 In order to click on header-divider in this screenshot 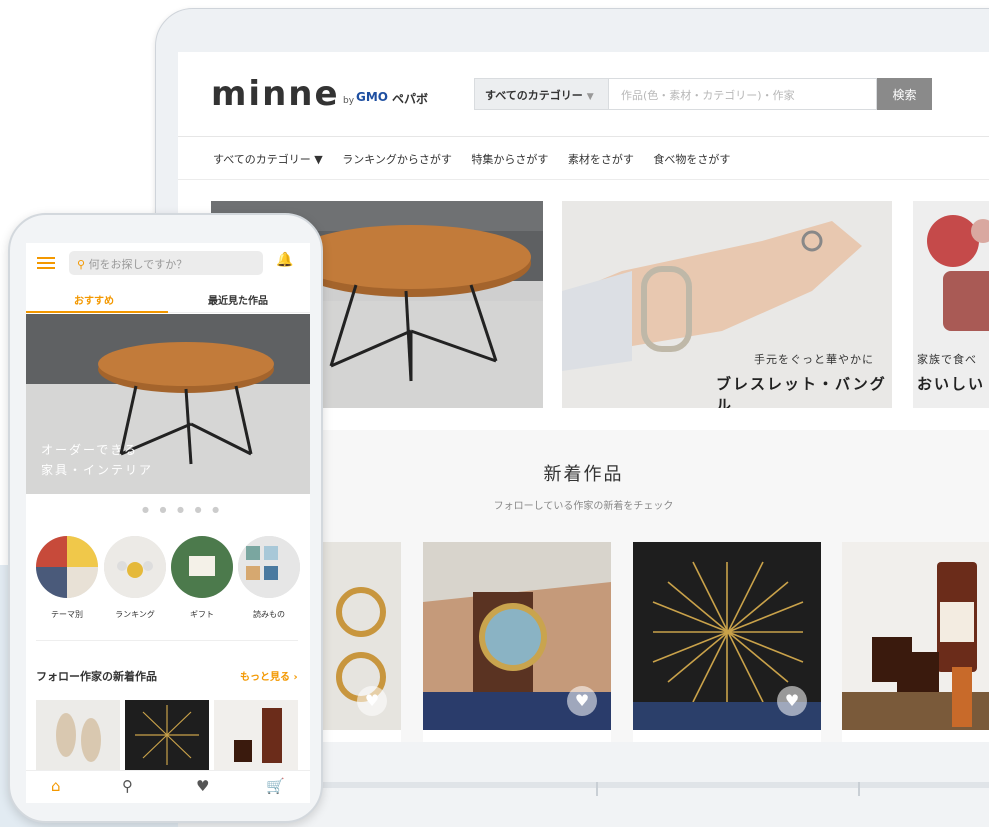, I will do `click(583, 136)`.